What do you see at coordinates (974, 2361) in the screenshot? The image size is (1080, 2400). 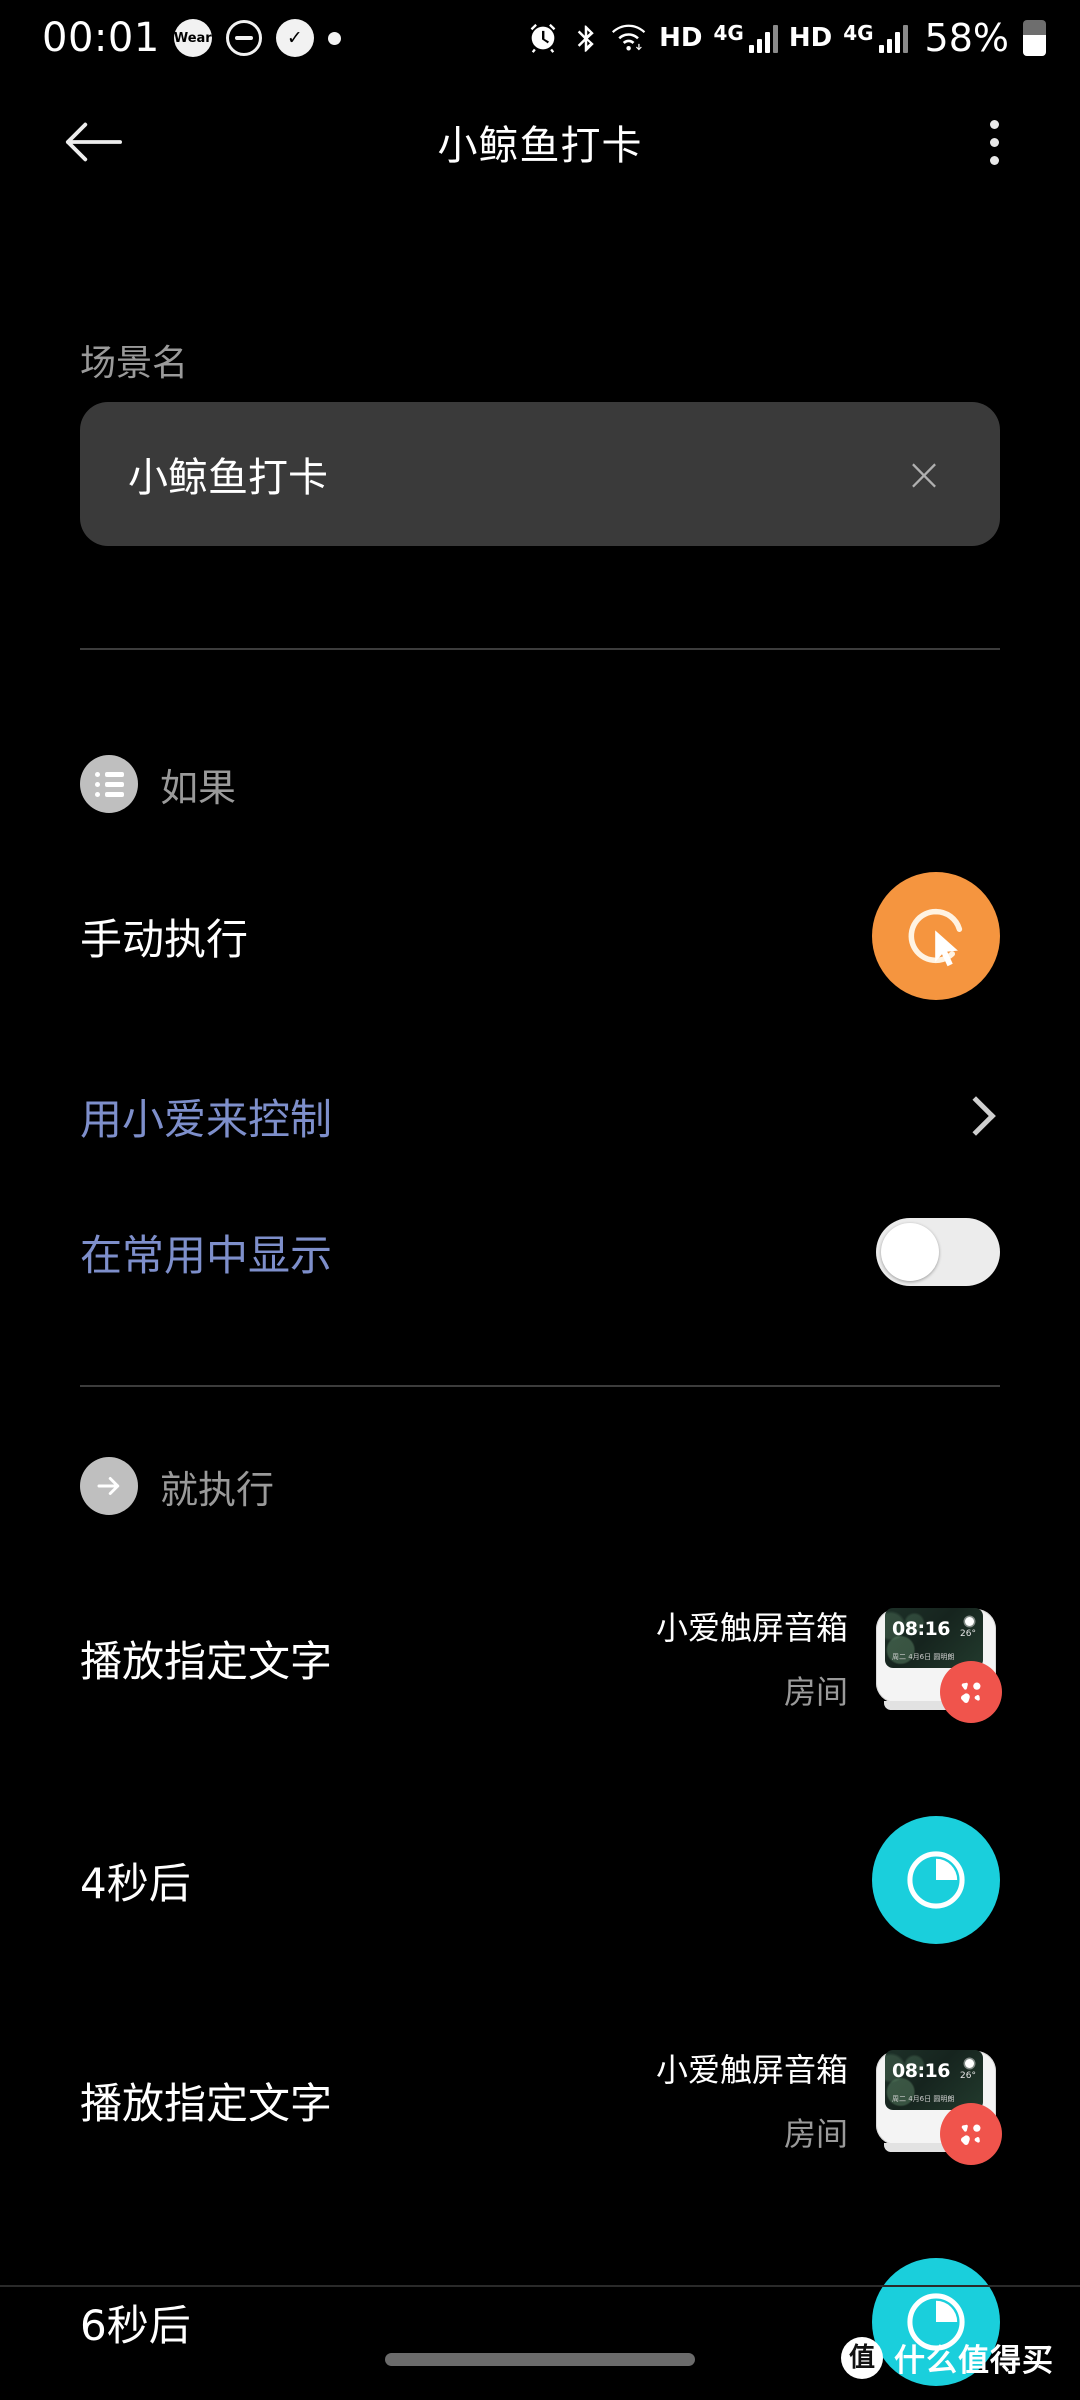 I see `watermark-text: 什么值得买` at bounding box center [974, 2361].